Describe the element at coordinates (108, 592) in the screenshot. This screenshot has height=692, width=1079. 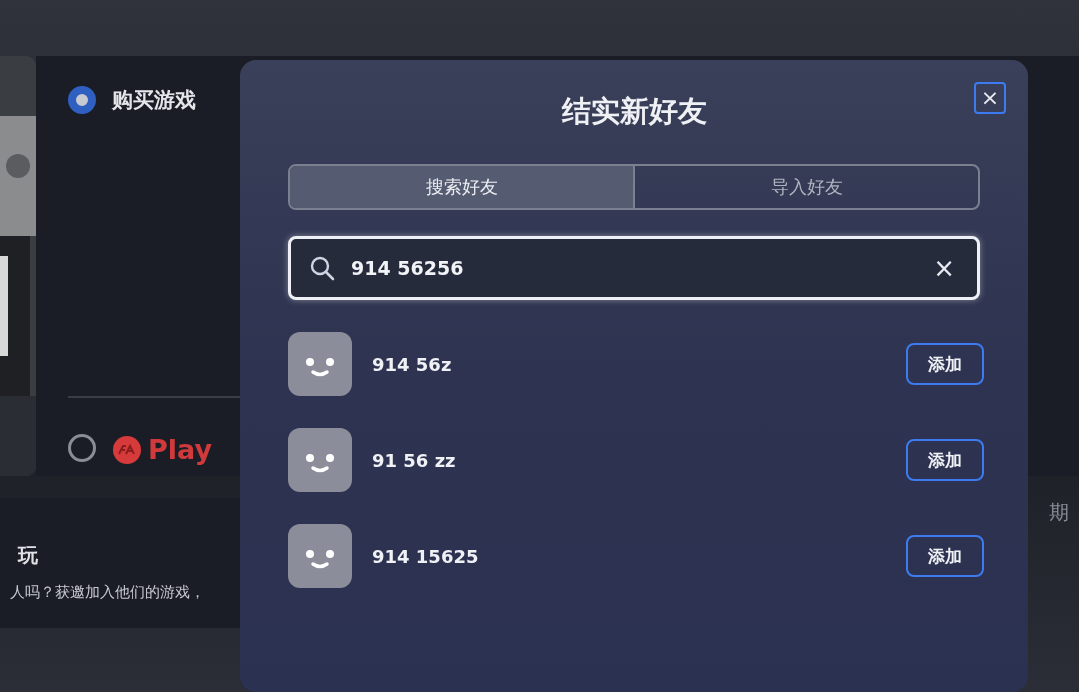
I see `section-text: 人吗？获邀加入他们的游戏，` at that location.